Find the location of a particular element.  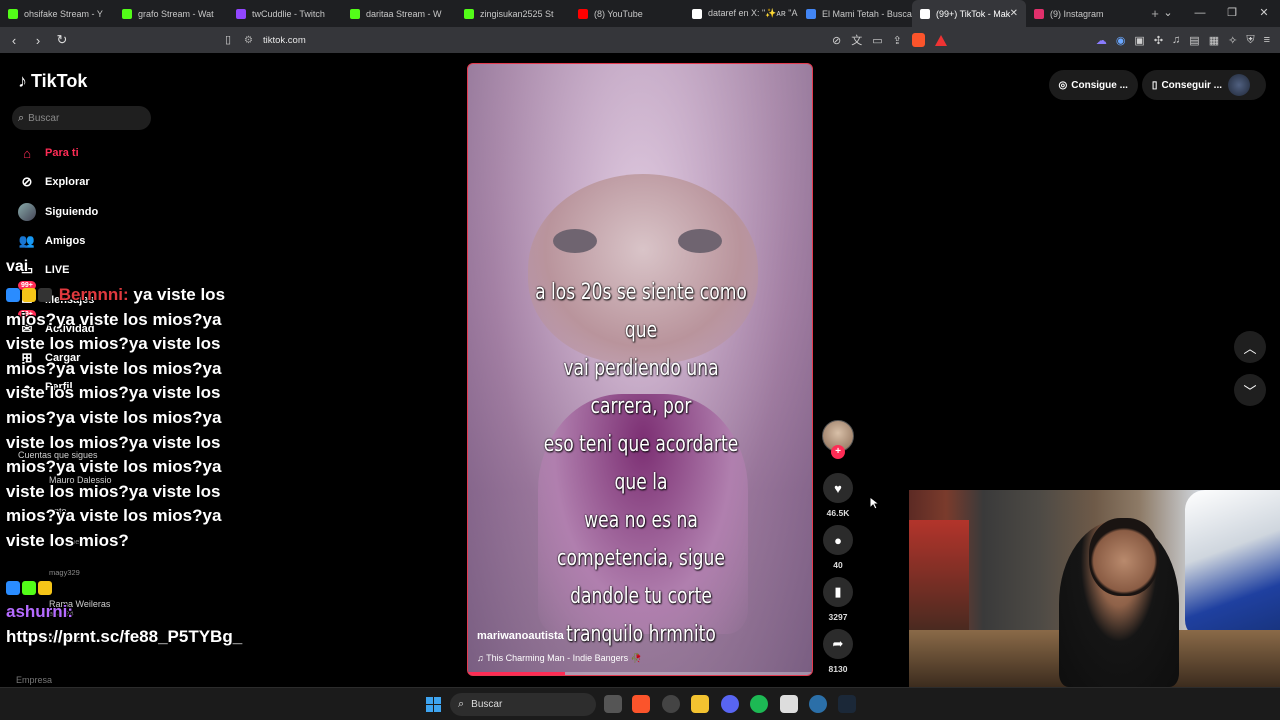

address-actions: ⊘ 文 ▭ ⇪ is located at coordinates (889, 40).